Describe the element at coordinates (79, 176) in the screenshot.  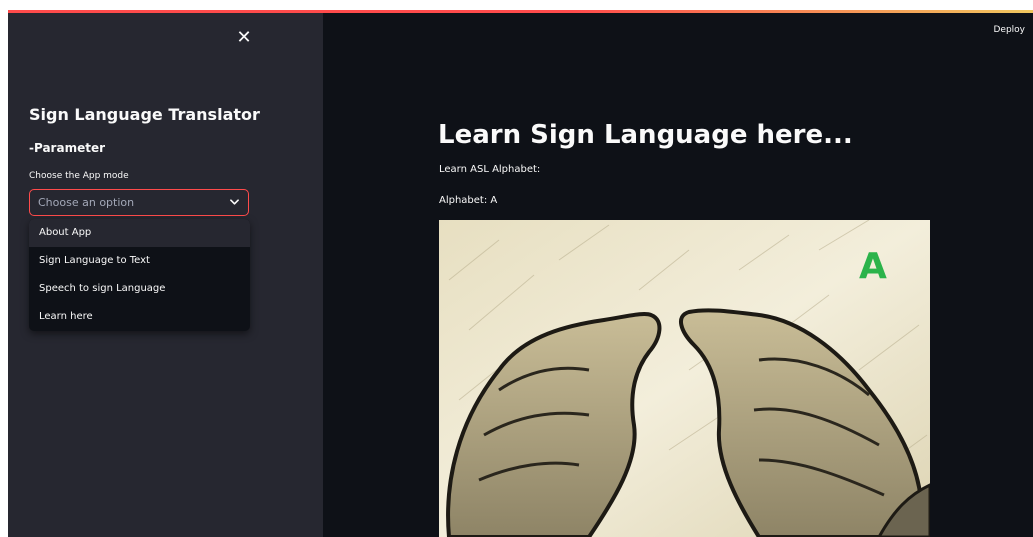
I see `app-mode-label: Choose the App mode` at that location.